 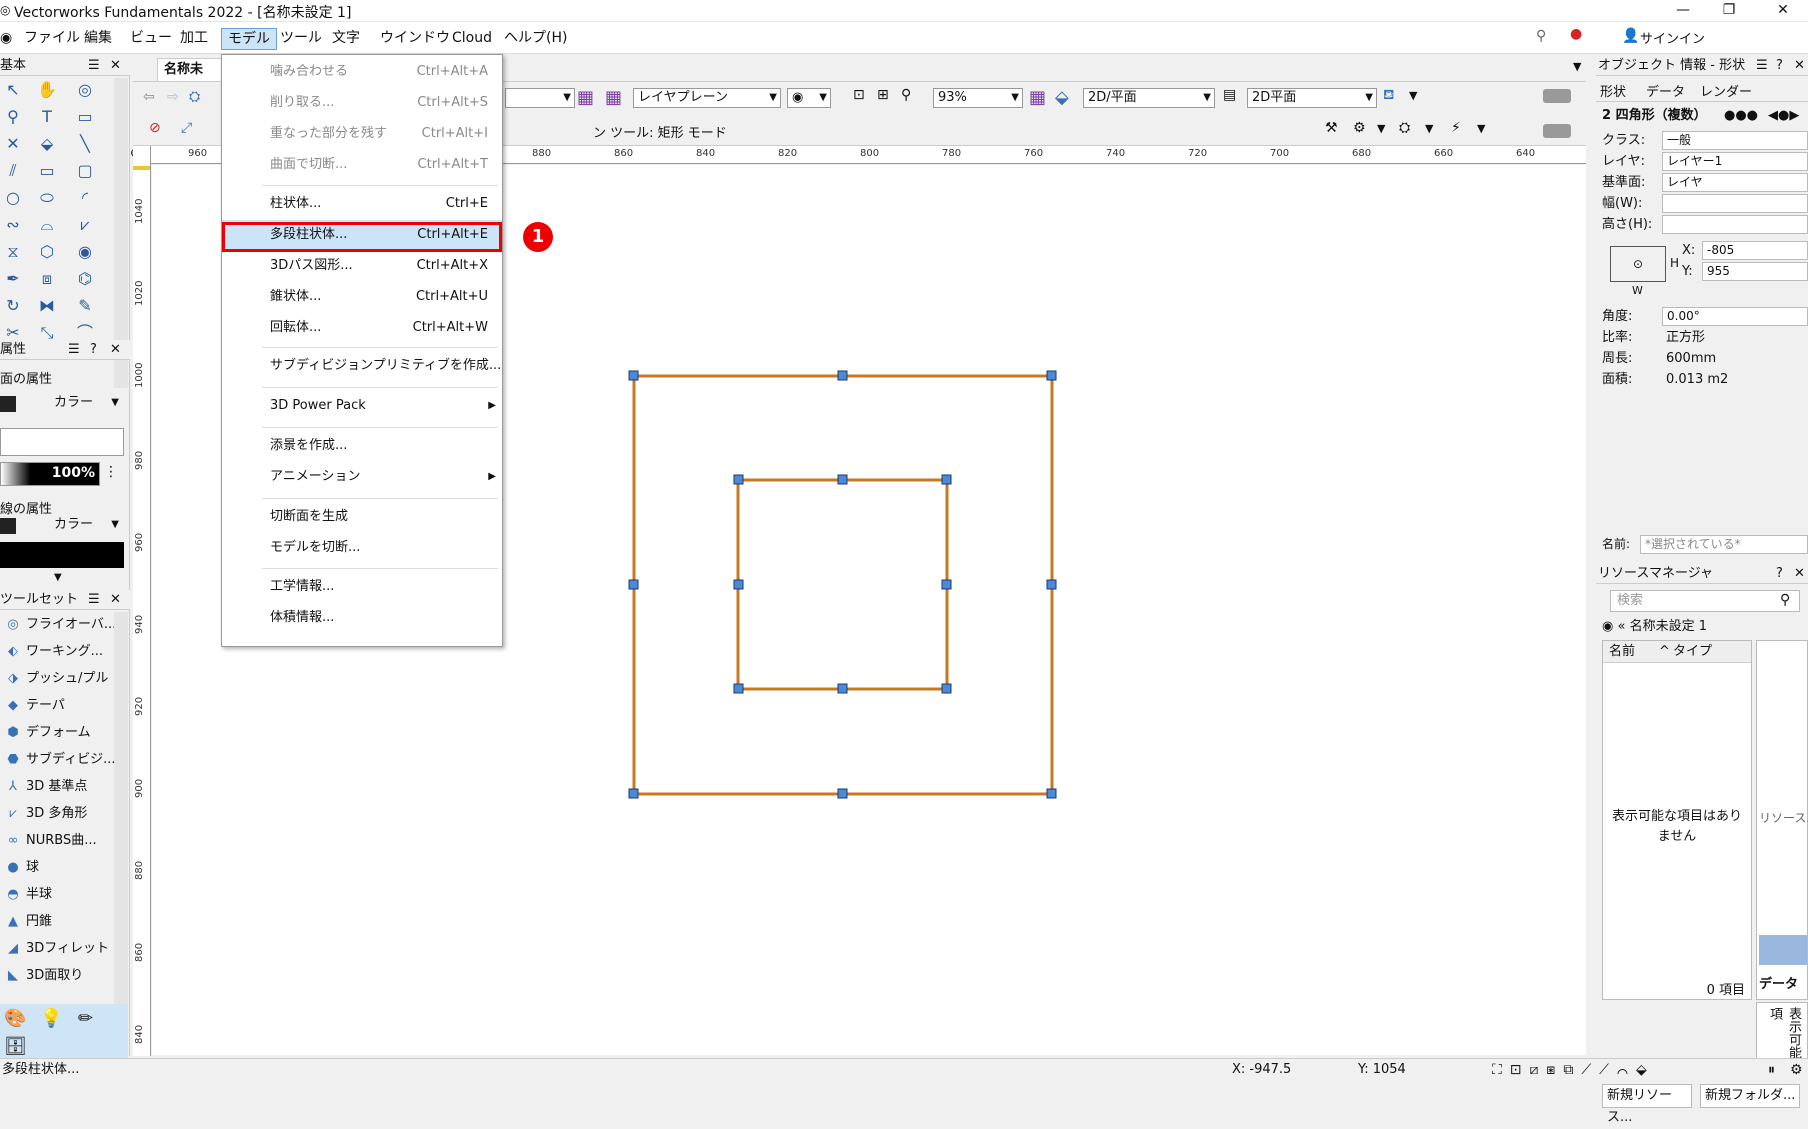 What do you see at coordinates (1677, 627) in the screenshot?
I see `resource-file-row: ◉ « 名称未設定 1` at bounding box center [1677, 627].